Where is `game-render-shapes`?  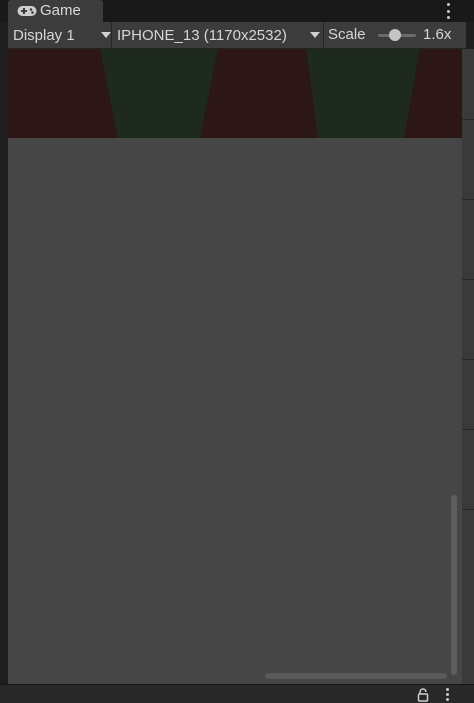 game-render-shapes is located at coordinates (235, 93).